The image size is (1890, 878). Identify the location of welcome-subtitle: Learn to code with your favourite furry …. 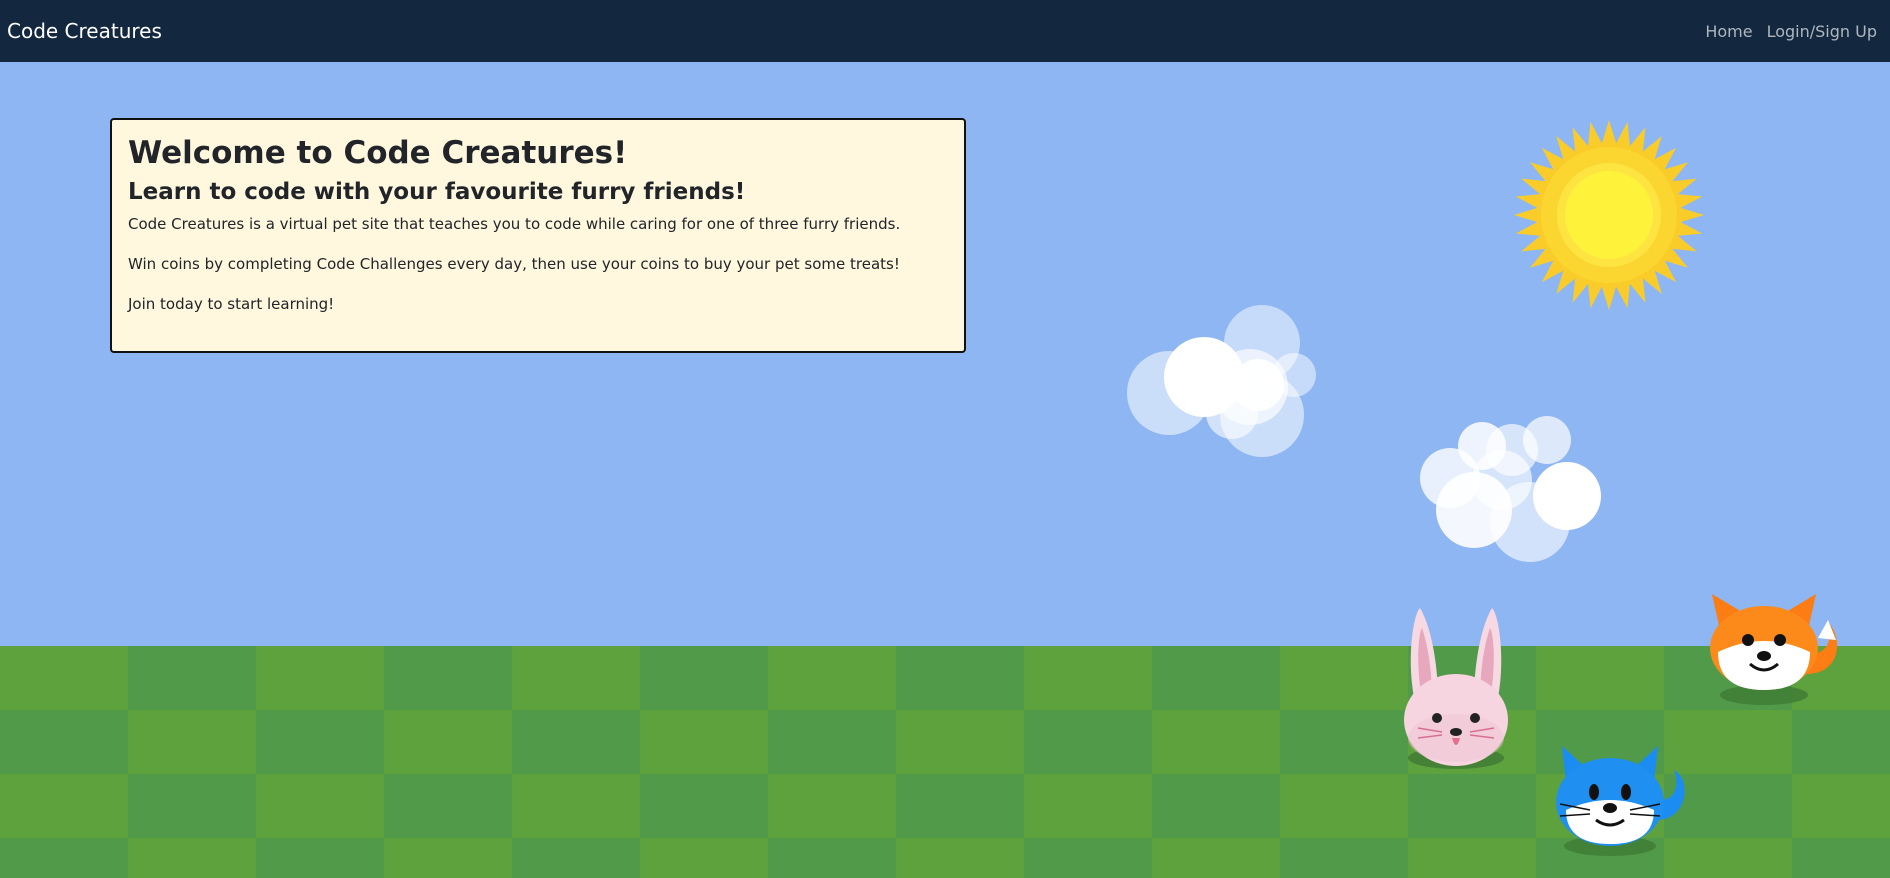
(437, 191).